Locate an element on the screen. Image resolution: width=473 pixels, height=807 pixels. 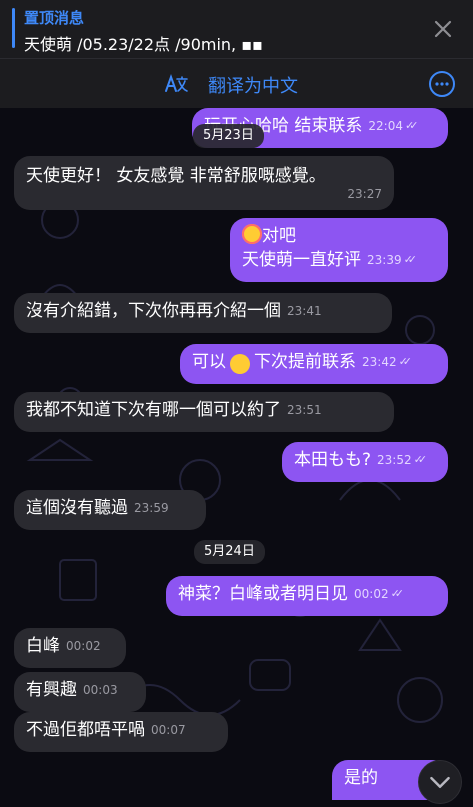
message-text: 沒有介紹錯，下次你再再介紹一個 is located at coordinates (153, 311).